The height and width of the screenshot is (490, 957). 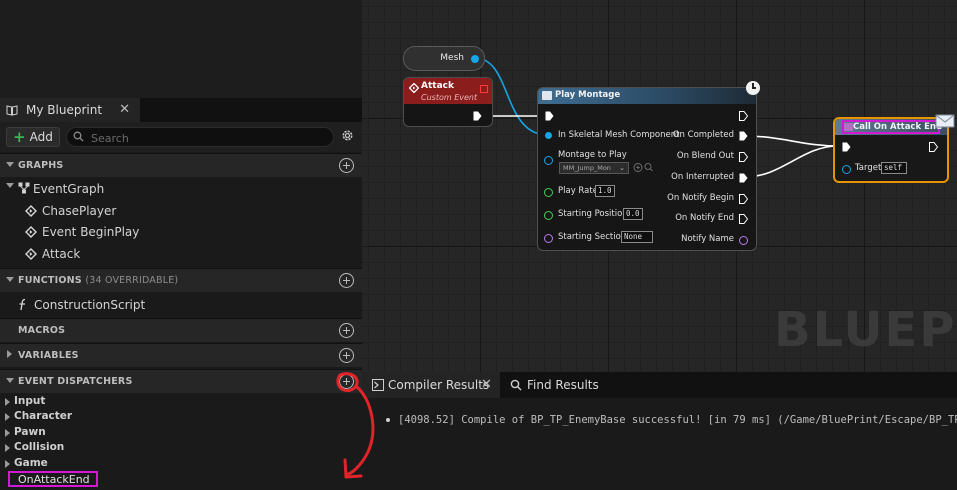 I want to click on function-node-icon, so click(x=547, y=95).